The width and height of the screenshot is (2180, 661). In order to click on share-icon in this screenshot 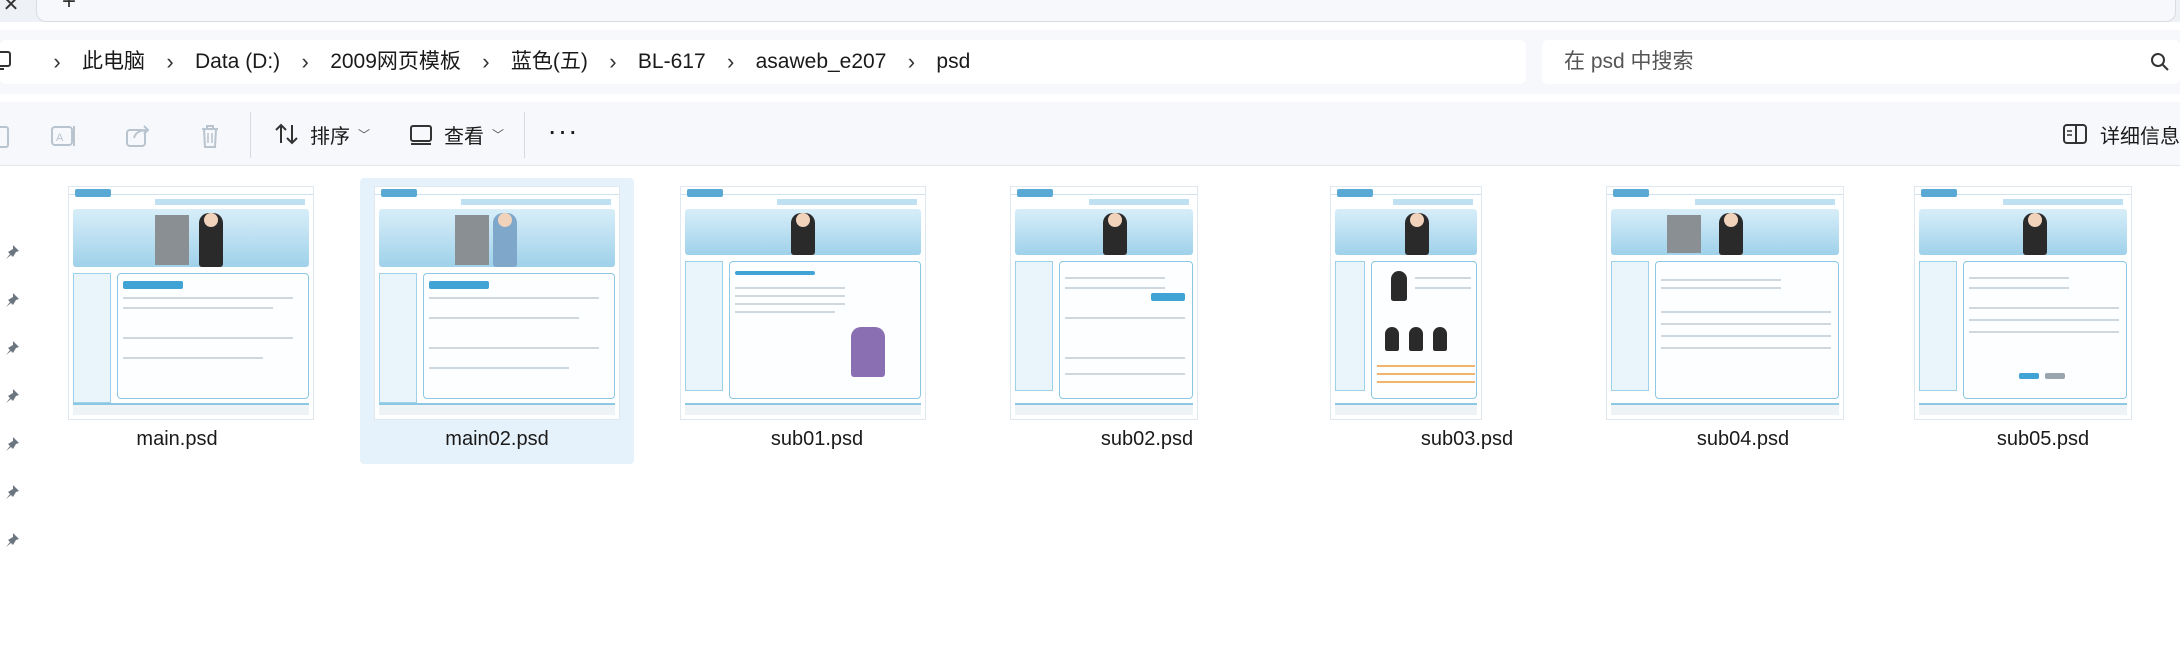, I will do `click(138, 136)`.